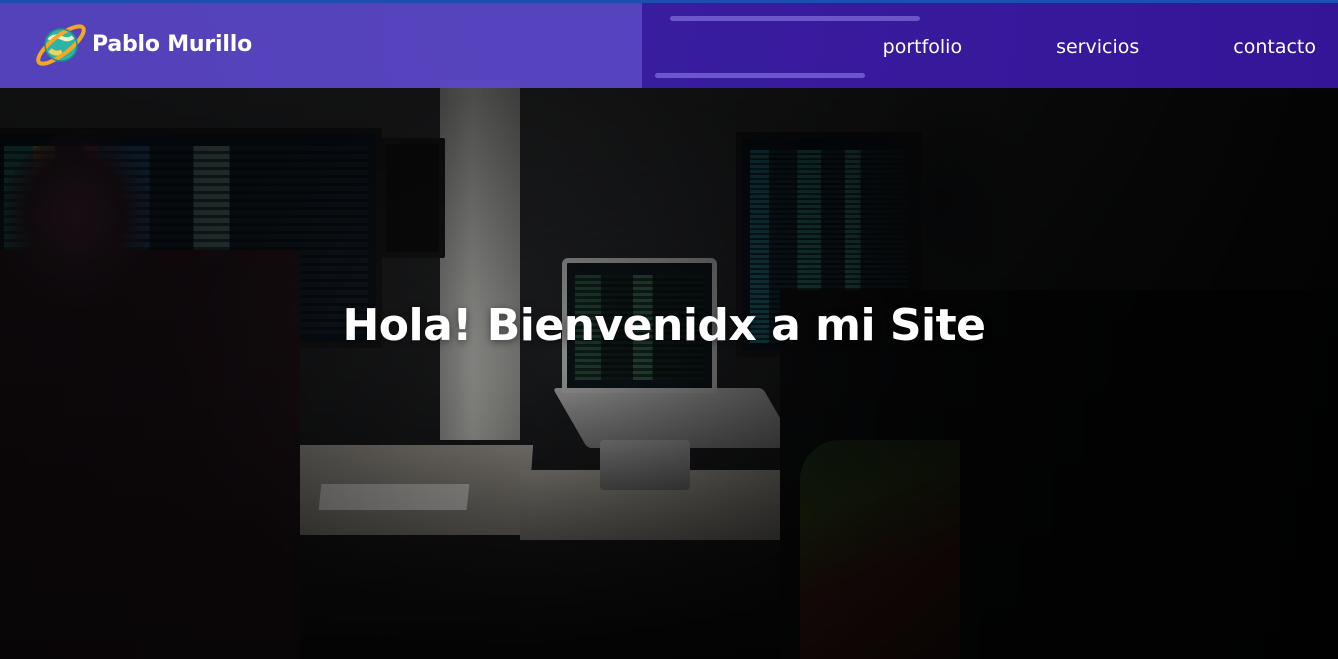  What do you see at coordinates (172, 44) in the screenshot?
I see `brand-name: Pablo Murillo` at bounding box center [172, 44].